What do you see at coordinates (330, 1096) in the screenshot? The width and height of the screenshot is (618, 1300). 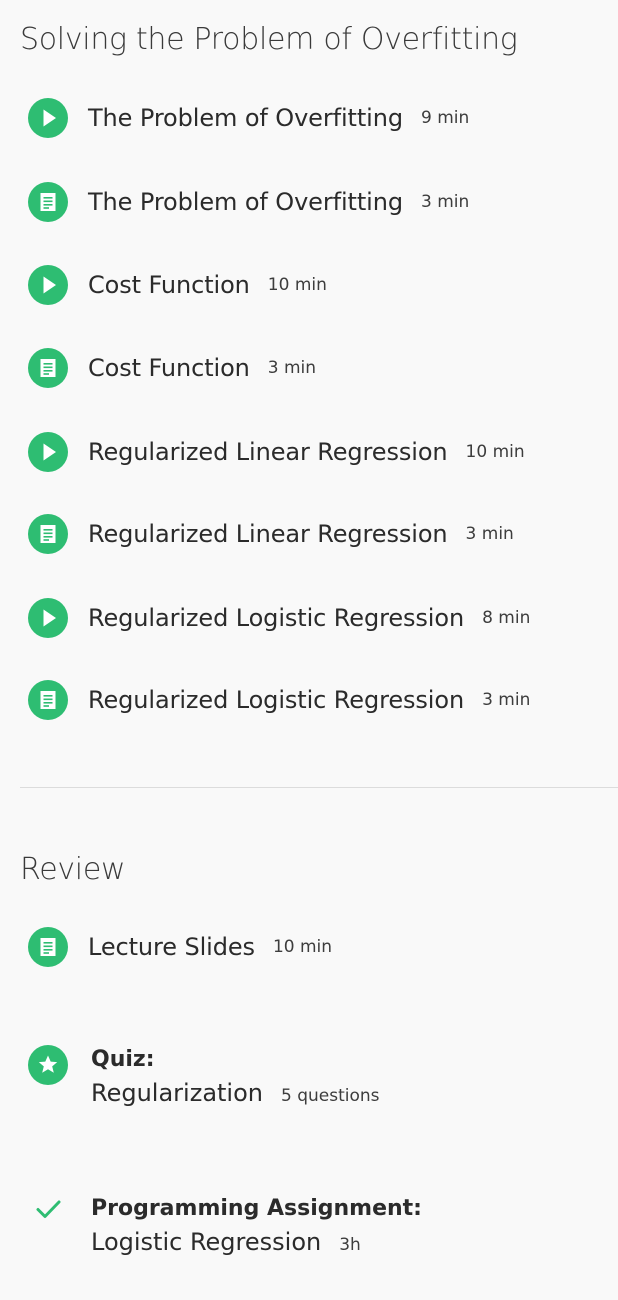 I see `quiz-question-count: 5 questions` at bounding box center [330, 1096].